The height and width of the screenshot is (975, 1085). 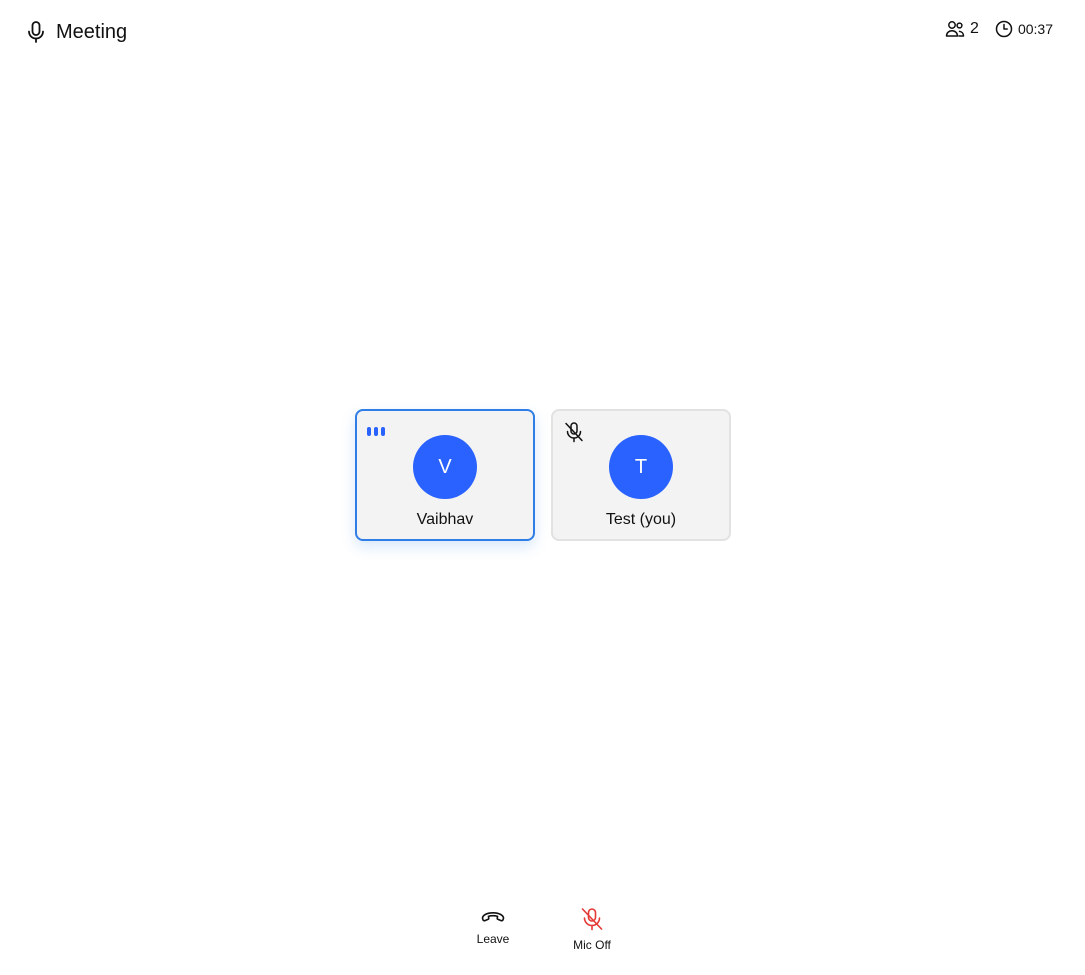 What do you see at coordinates (493, 939) in the screenshot?
I see `leave-label: Leave` at bounding box center [493, 939].